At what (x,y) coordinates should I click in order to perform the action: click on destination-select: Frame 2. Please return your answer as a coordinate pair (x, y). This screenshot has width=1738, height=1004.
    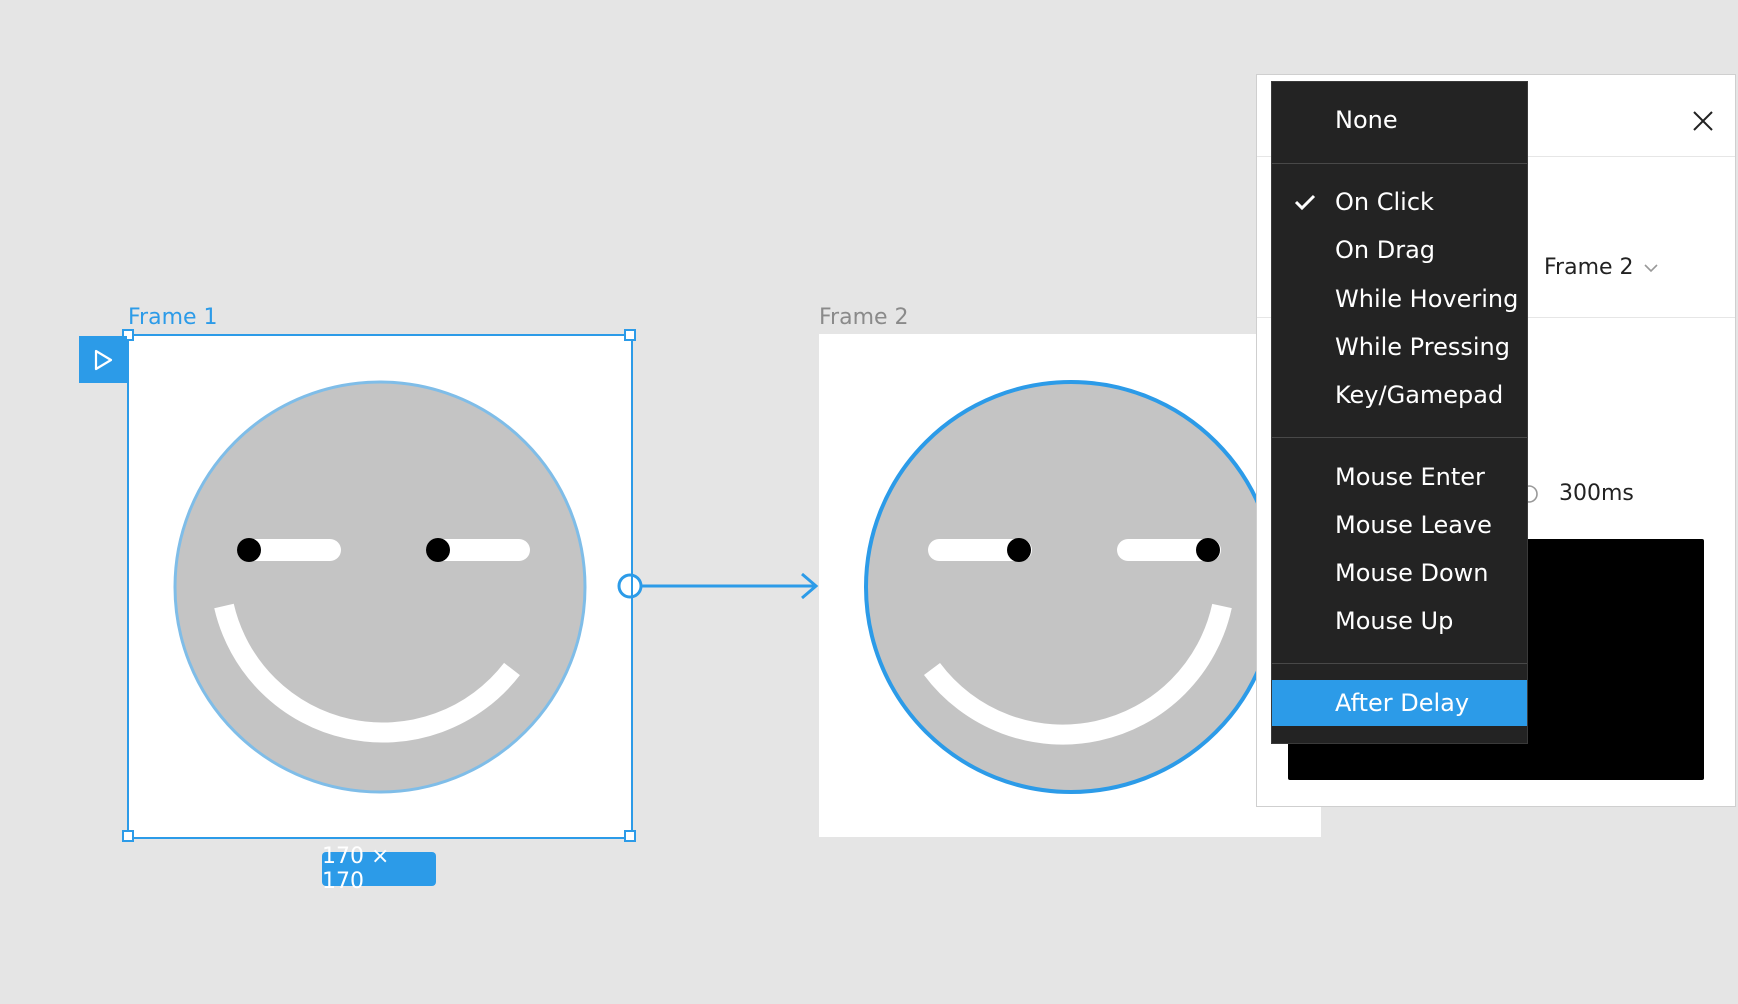
    Looking at the image, I should click on (1601, 267).